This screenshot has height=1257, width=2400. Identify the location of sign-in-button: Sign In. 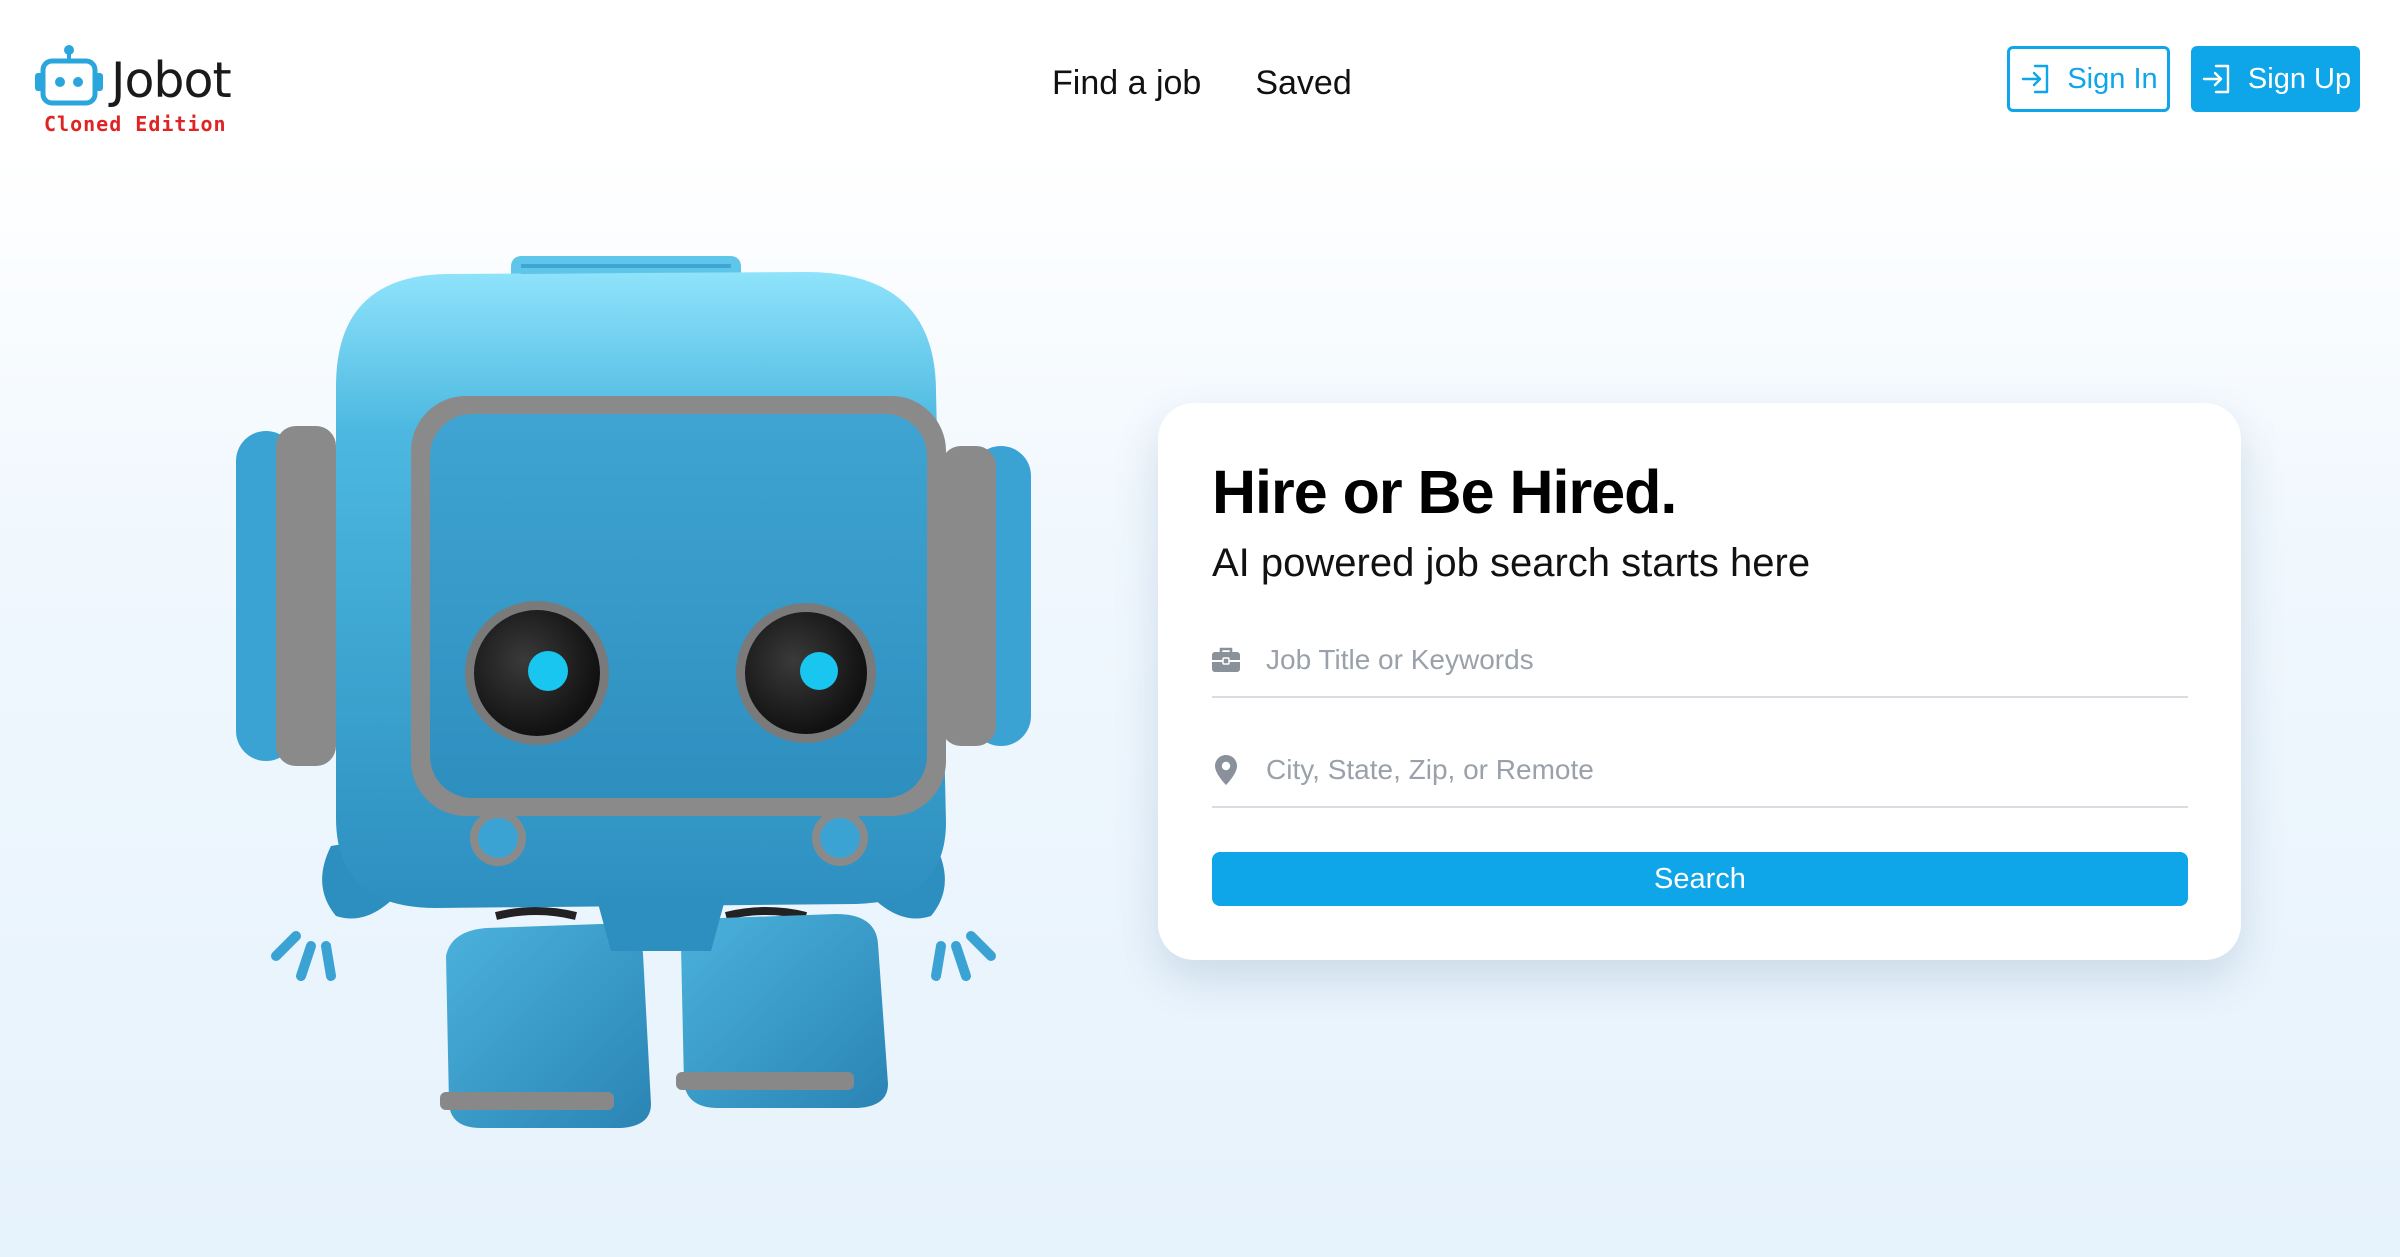
(2088, 79).